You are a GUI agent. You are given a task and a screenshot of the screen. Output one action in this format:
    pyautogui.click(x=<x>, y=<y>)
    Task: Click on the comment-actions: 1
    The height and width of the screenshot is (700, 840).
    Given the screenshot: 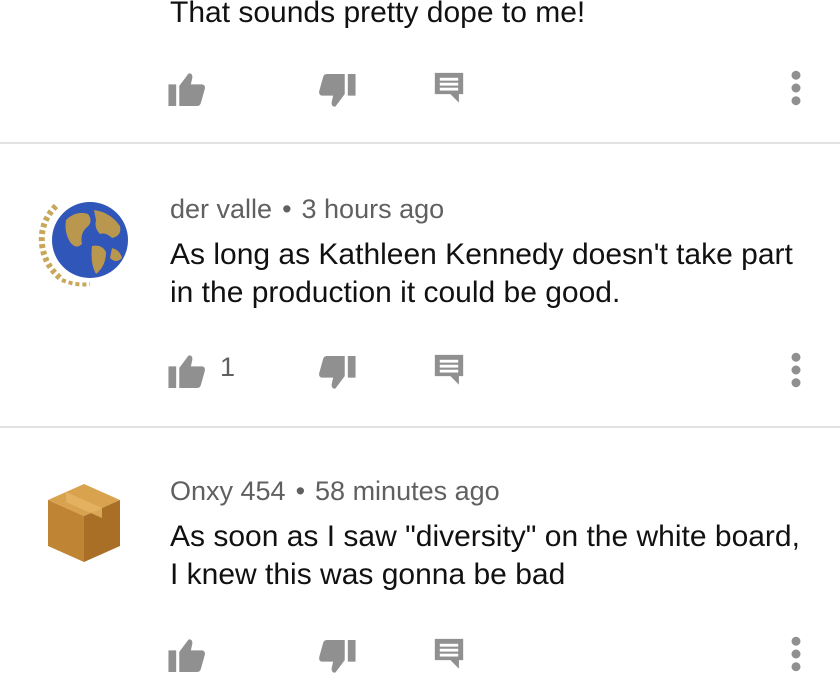 What is the action you would take?
    pyautogui.click(x=420, y=370)
    